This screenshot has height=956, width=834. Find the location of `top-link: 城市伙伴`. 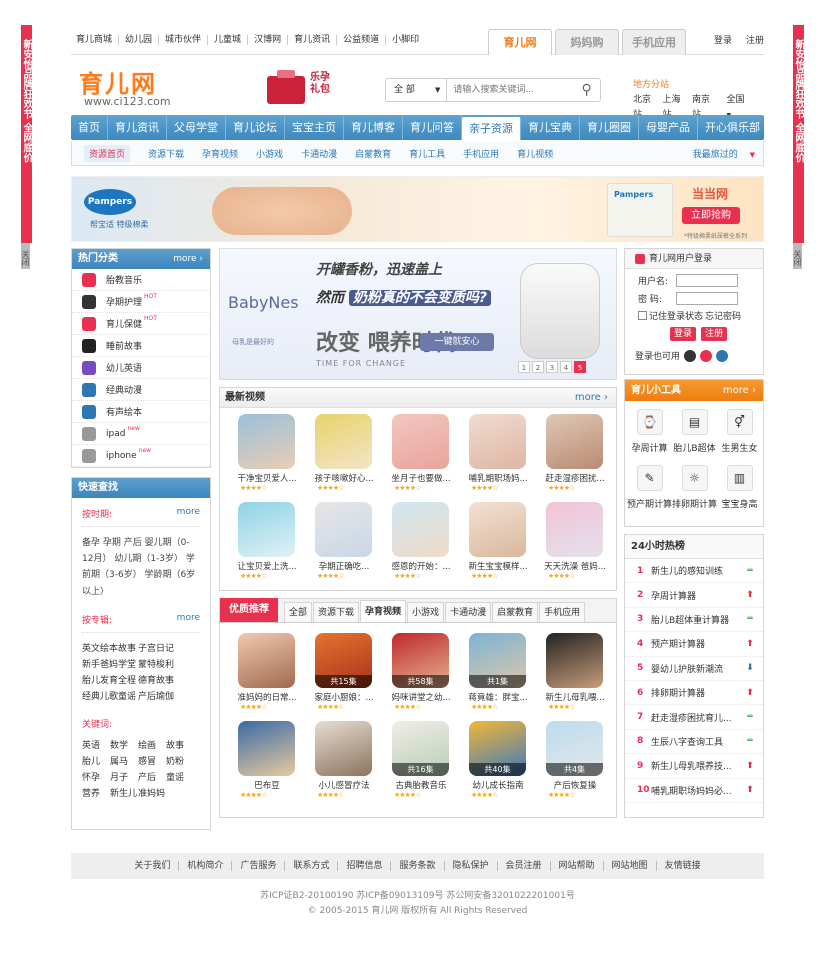

top-link: 城市伙伴 is located at coordinates (182, 39).